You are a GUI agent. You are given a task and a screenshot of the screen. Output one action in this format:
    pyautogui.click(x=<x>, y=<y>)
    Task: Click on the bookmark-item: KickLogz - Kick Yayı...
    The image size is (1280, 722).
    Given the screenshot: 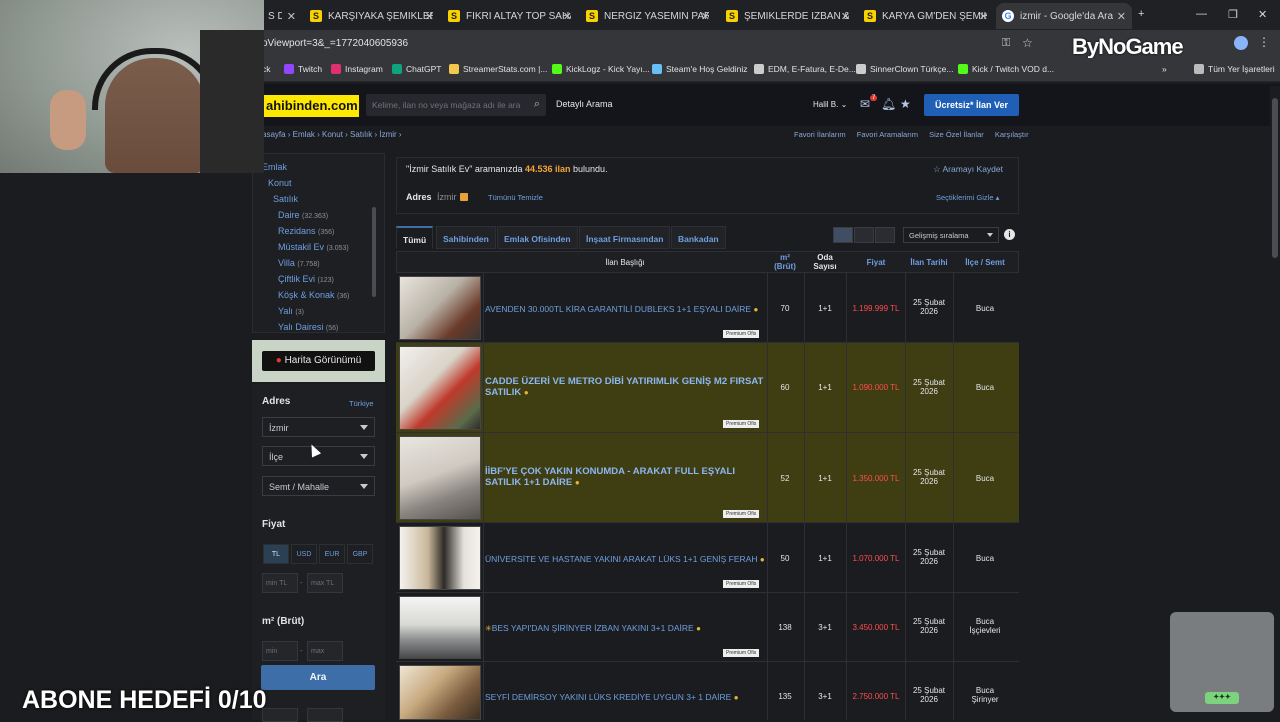 What is the action you would take?
    pyautogui.click(x=601, y=69)
    